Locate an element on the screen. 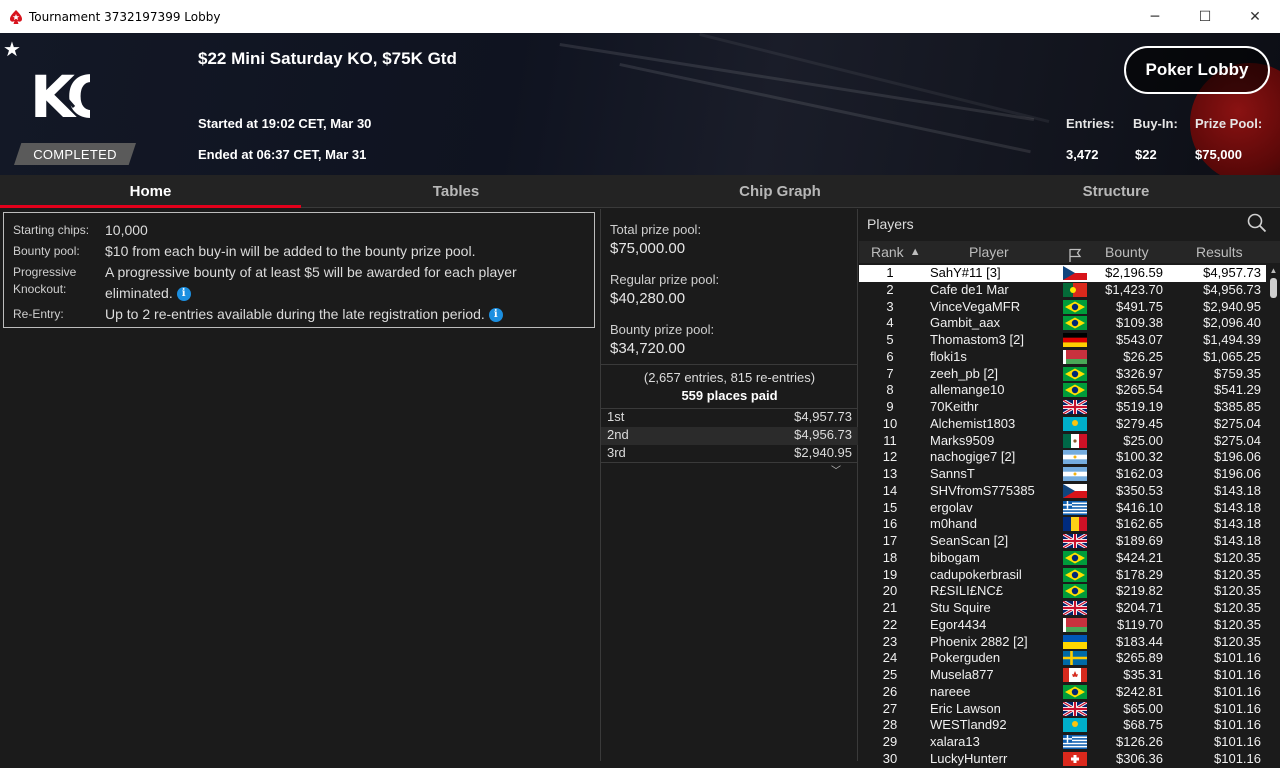 This screenshot has height=768, width=1280. prizepool-value: $75,000 is located at coordinates (1218, 154).